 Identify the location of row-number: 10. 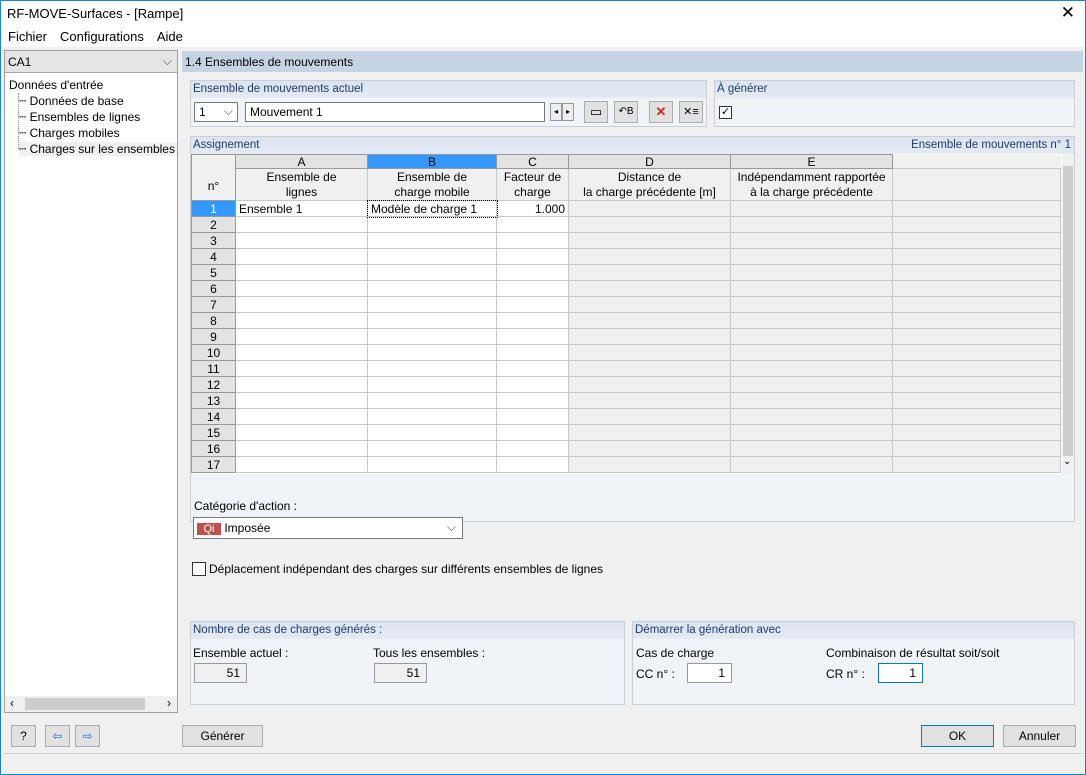
(213, 352).